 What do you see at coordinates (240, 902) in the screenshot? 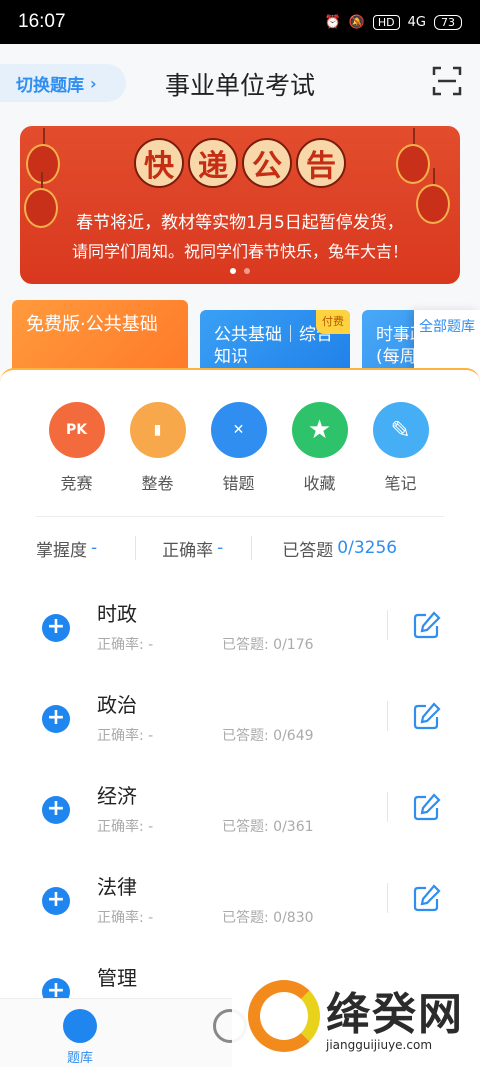
I see `subject-row: + 法律 正确率: - 已答题: 0/830` at bounding box center [240, 902].